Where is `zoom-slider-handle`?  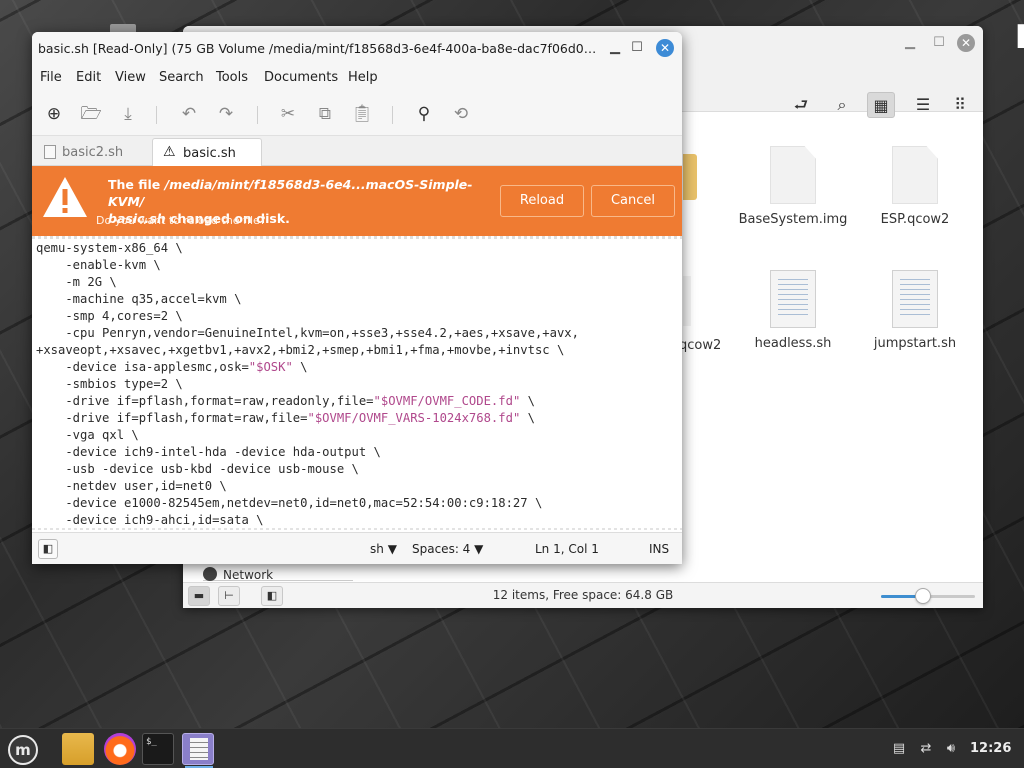
zoom-slider-handle is located at coordinates (923, 596).